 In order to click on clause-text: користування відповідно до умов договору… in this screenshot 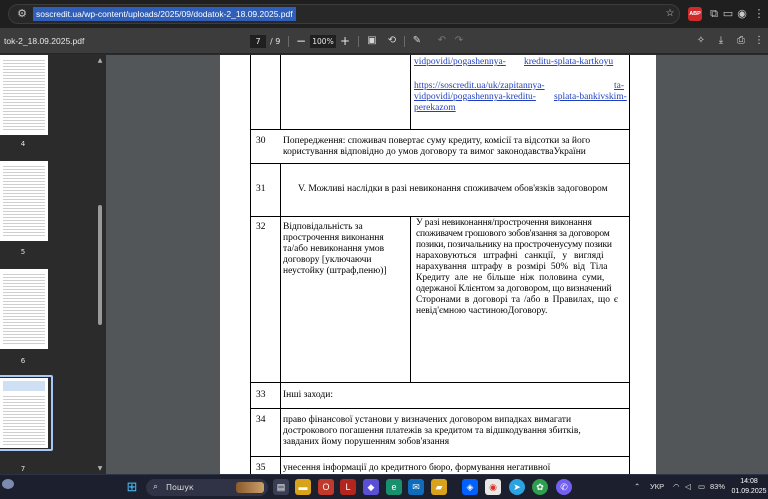, I will do `click(434, 152)`.